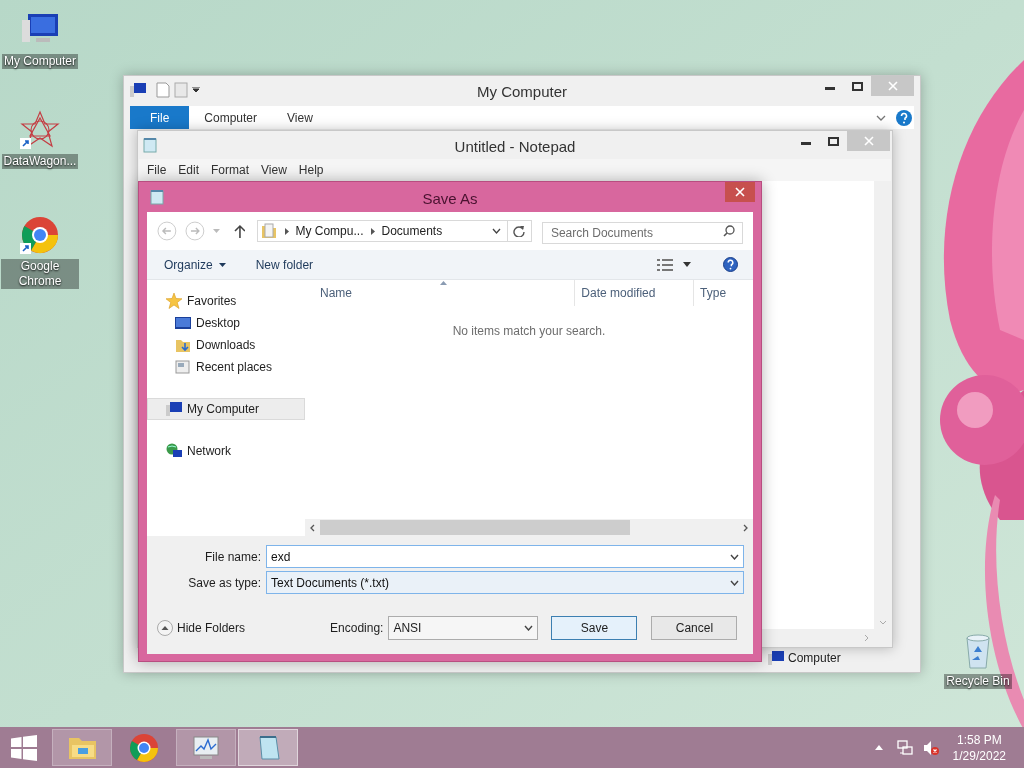 This screenshot has width=1024, height=768. What do you see at coordinates (475, 527) in the screenshot?
I see `scrollbar-thumb` at bounding box center [475, 527].